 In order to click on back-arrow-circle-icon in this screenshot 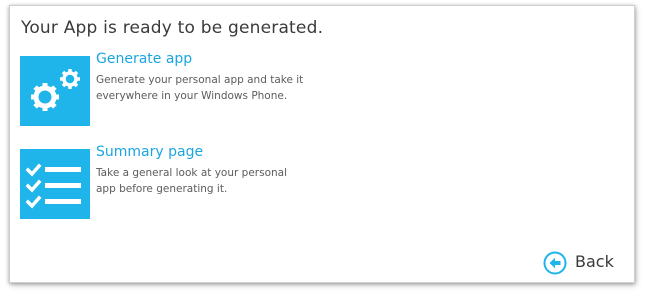, I will do `click(555, 263)`.